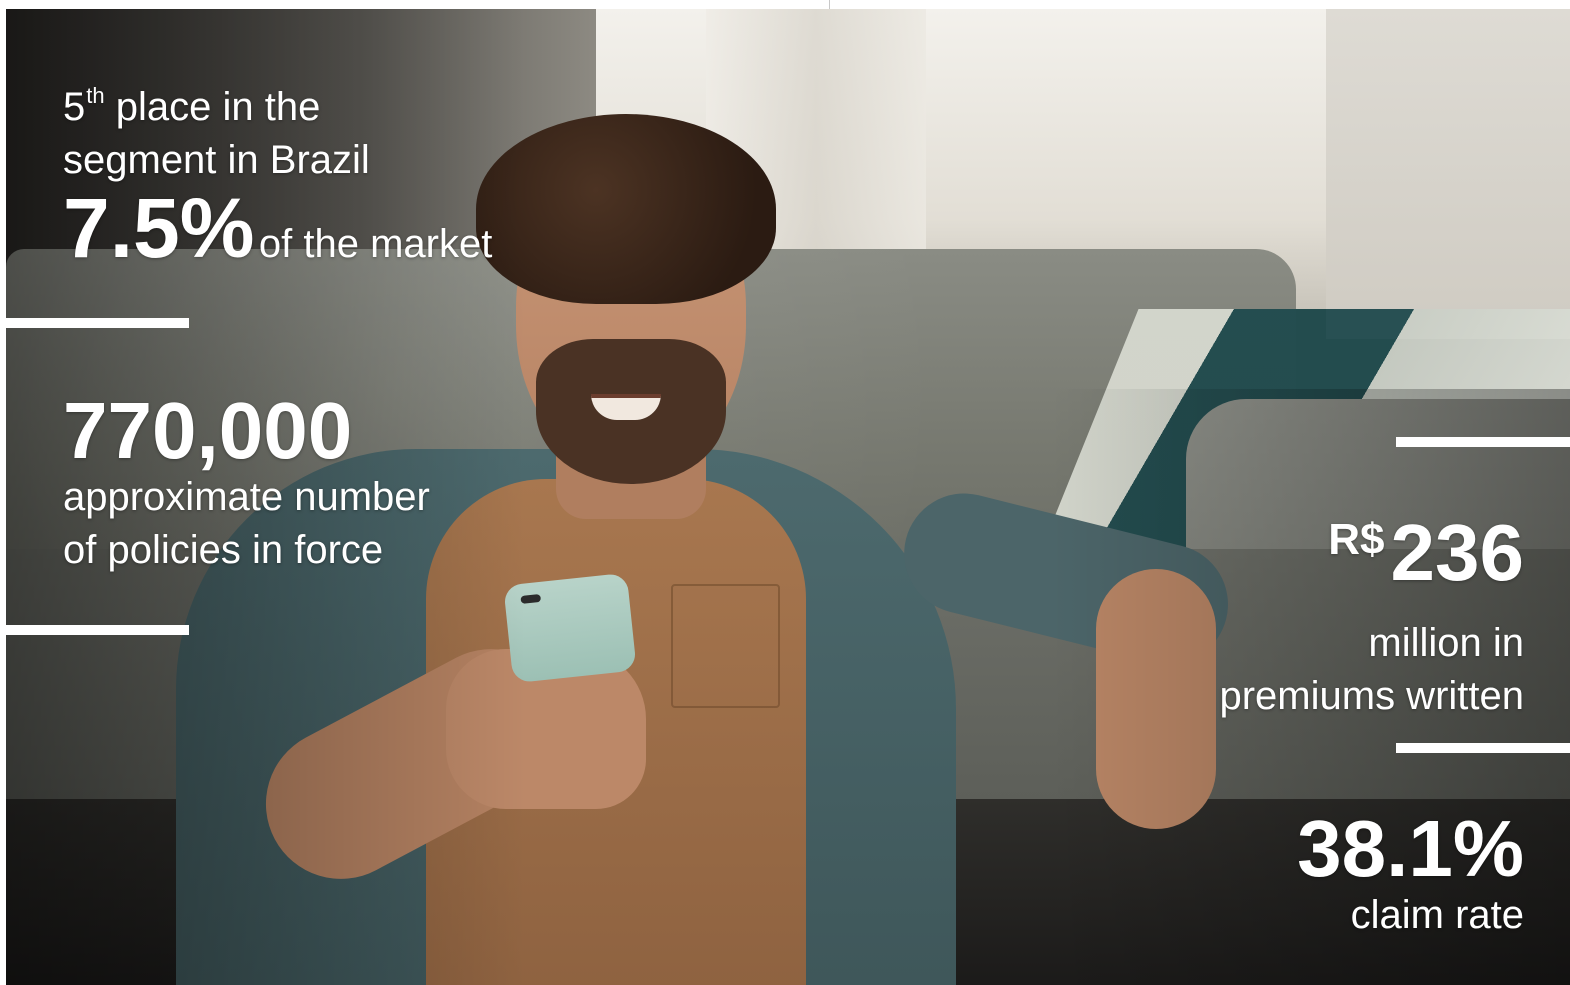 This screenshot has height=985, width=1570. Describe the element at coordinates (212, 107) in the screenshot. I see `stat-ranking-text: place in the` at that location.